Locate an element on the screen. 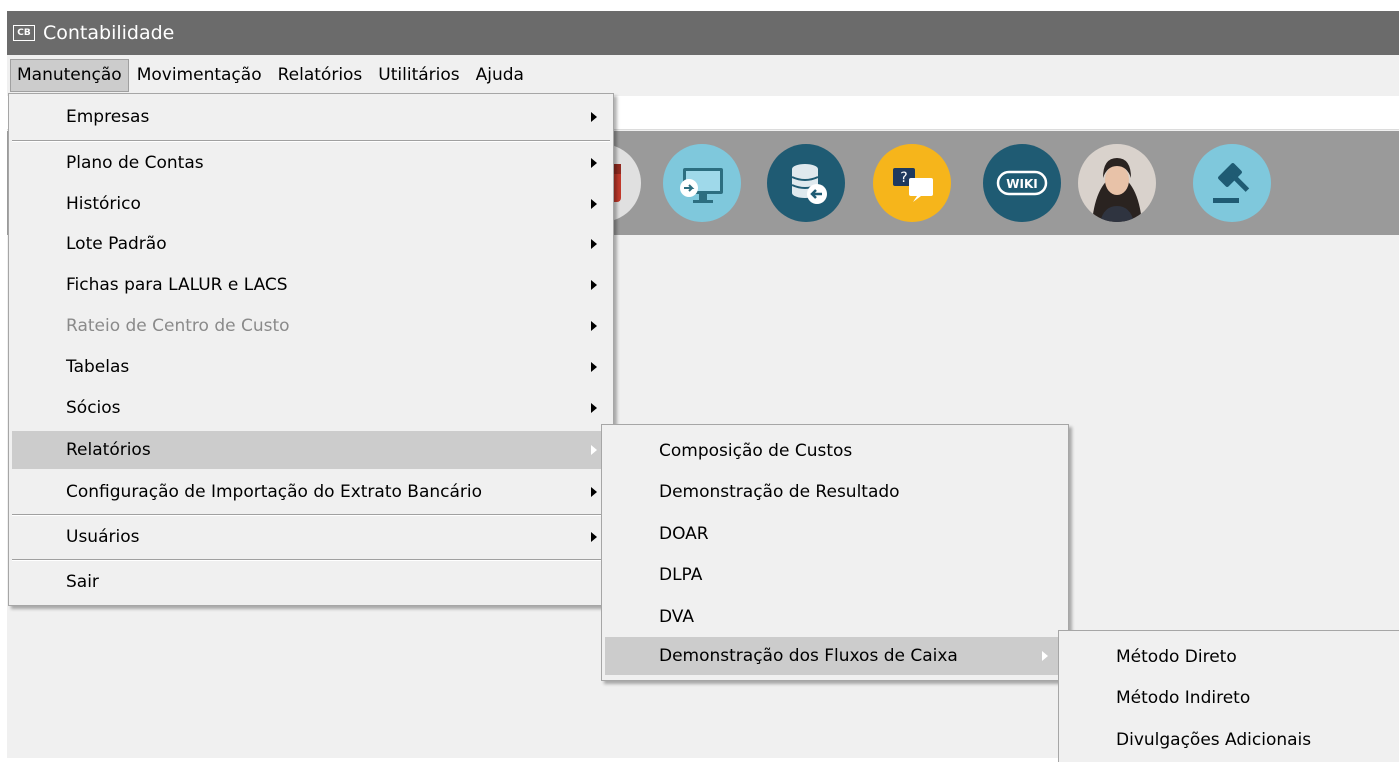  menu-item-empresas: Empresas is located at coordinates (311, 117).